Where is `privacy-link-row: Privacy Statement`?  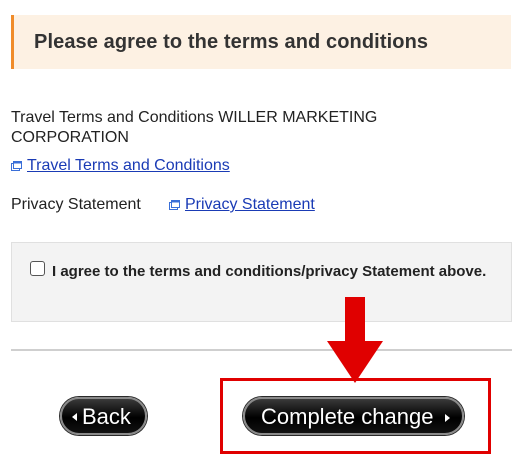
privacy-link-row: Privacy Statement is located at coordinates (242, 205).